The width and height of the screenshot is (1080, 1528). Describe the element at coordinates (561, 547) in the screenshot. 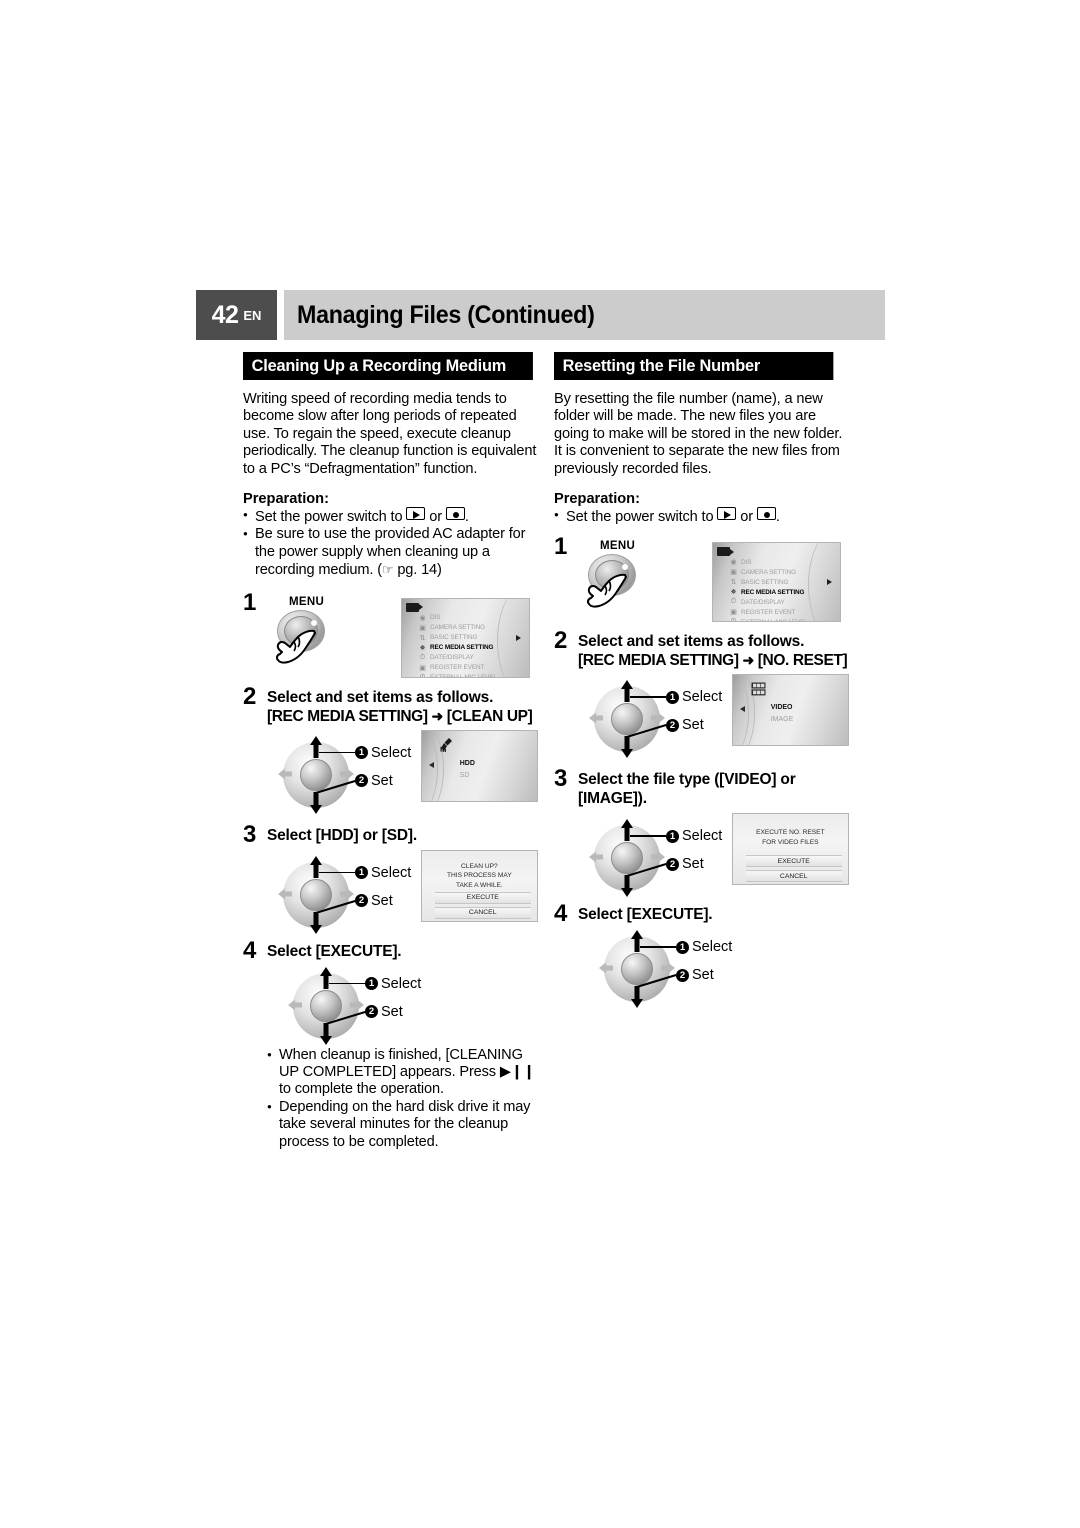

I see `step-number: 1` at that location.